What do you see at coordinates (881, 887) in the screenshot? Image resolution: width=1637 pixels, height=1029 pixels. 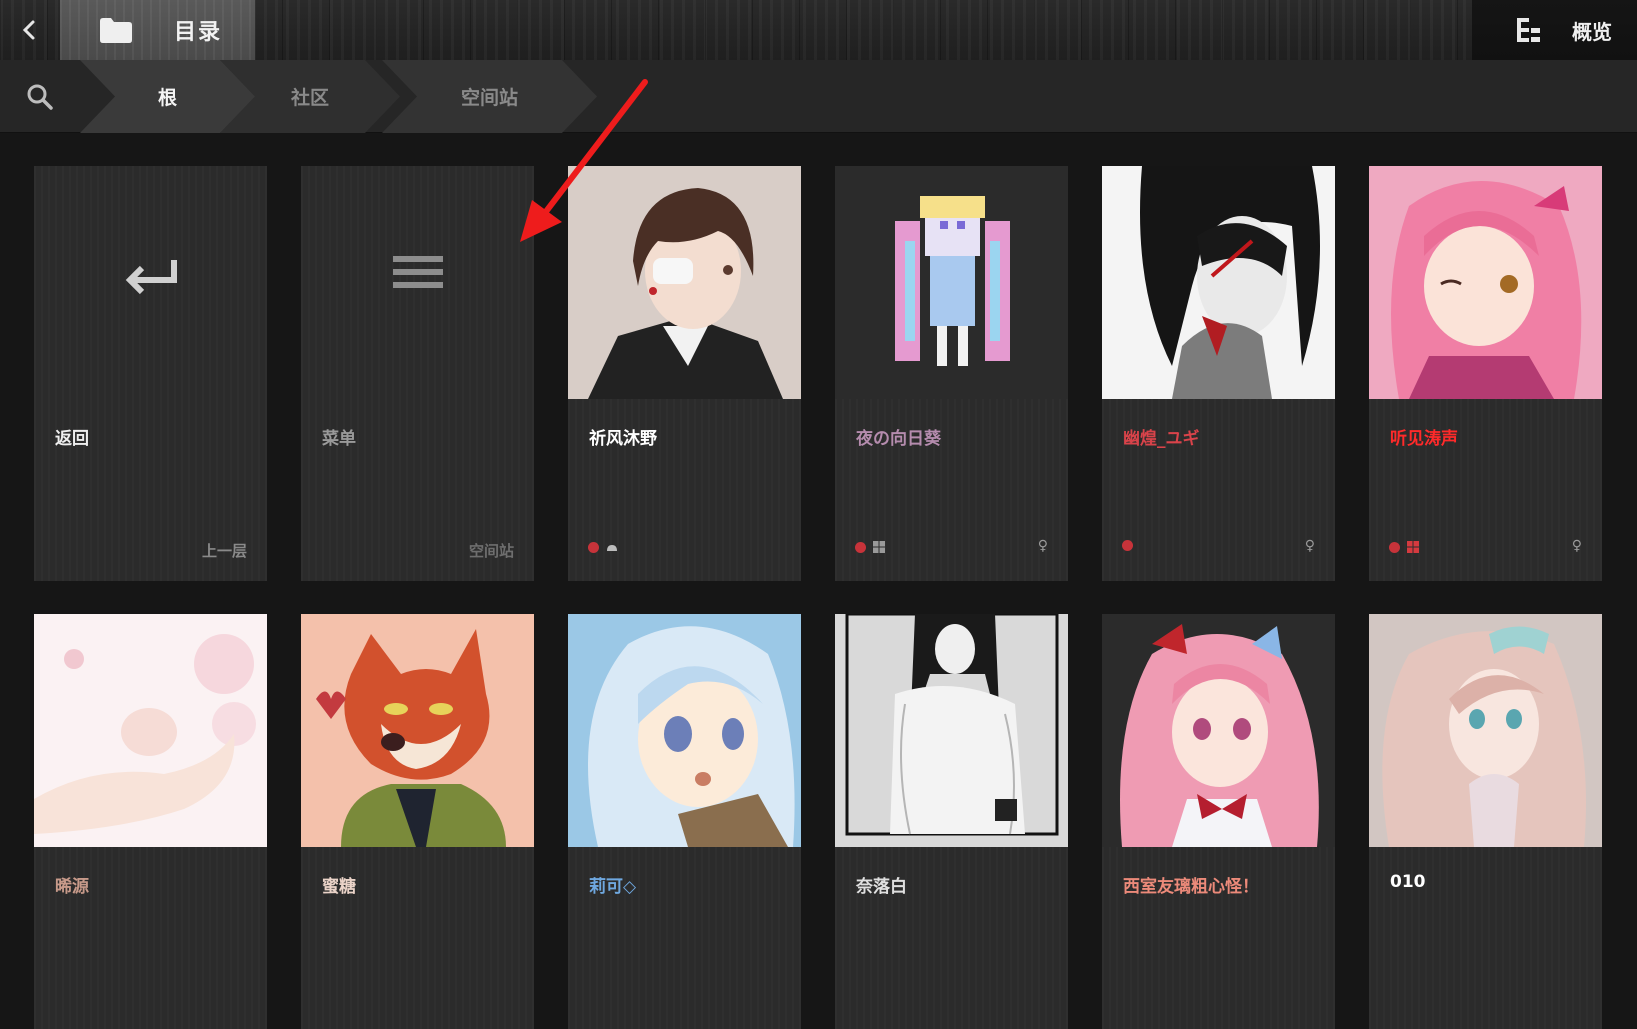 I see `card-name: 奈落白` at bounding box center [881, 887].